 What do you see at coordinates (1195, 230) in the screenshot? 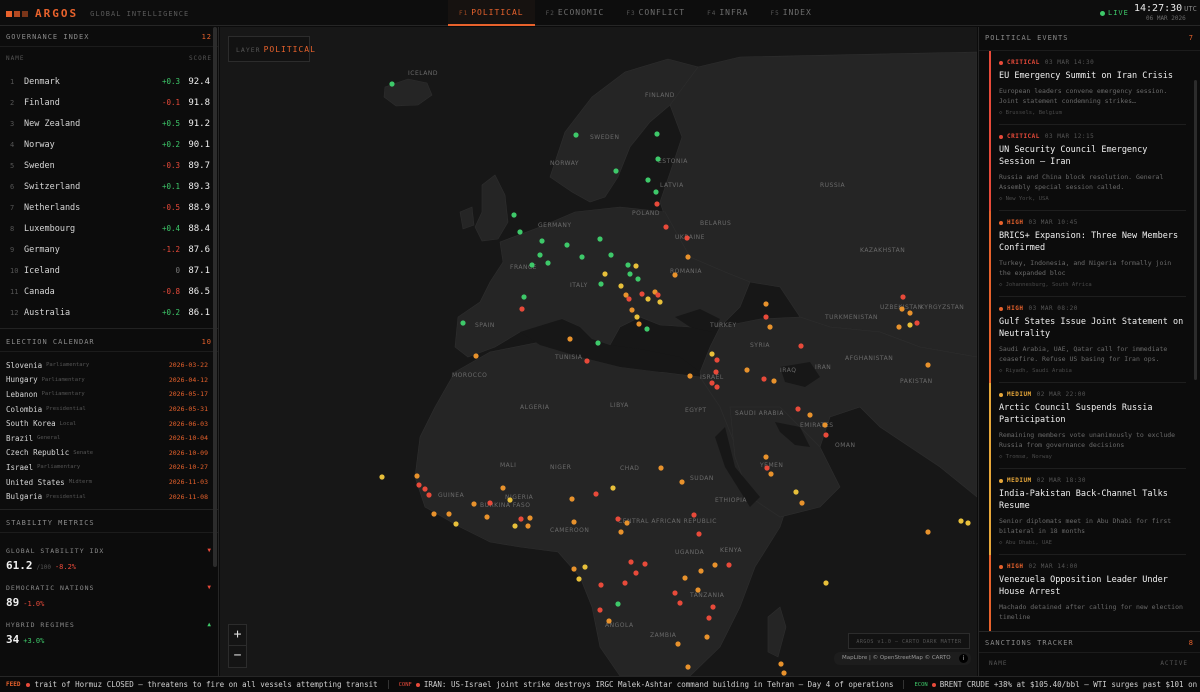
I see `right-scrollbar` at bounding box center [1195, 230].